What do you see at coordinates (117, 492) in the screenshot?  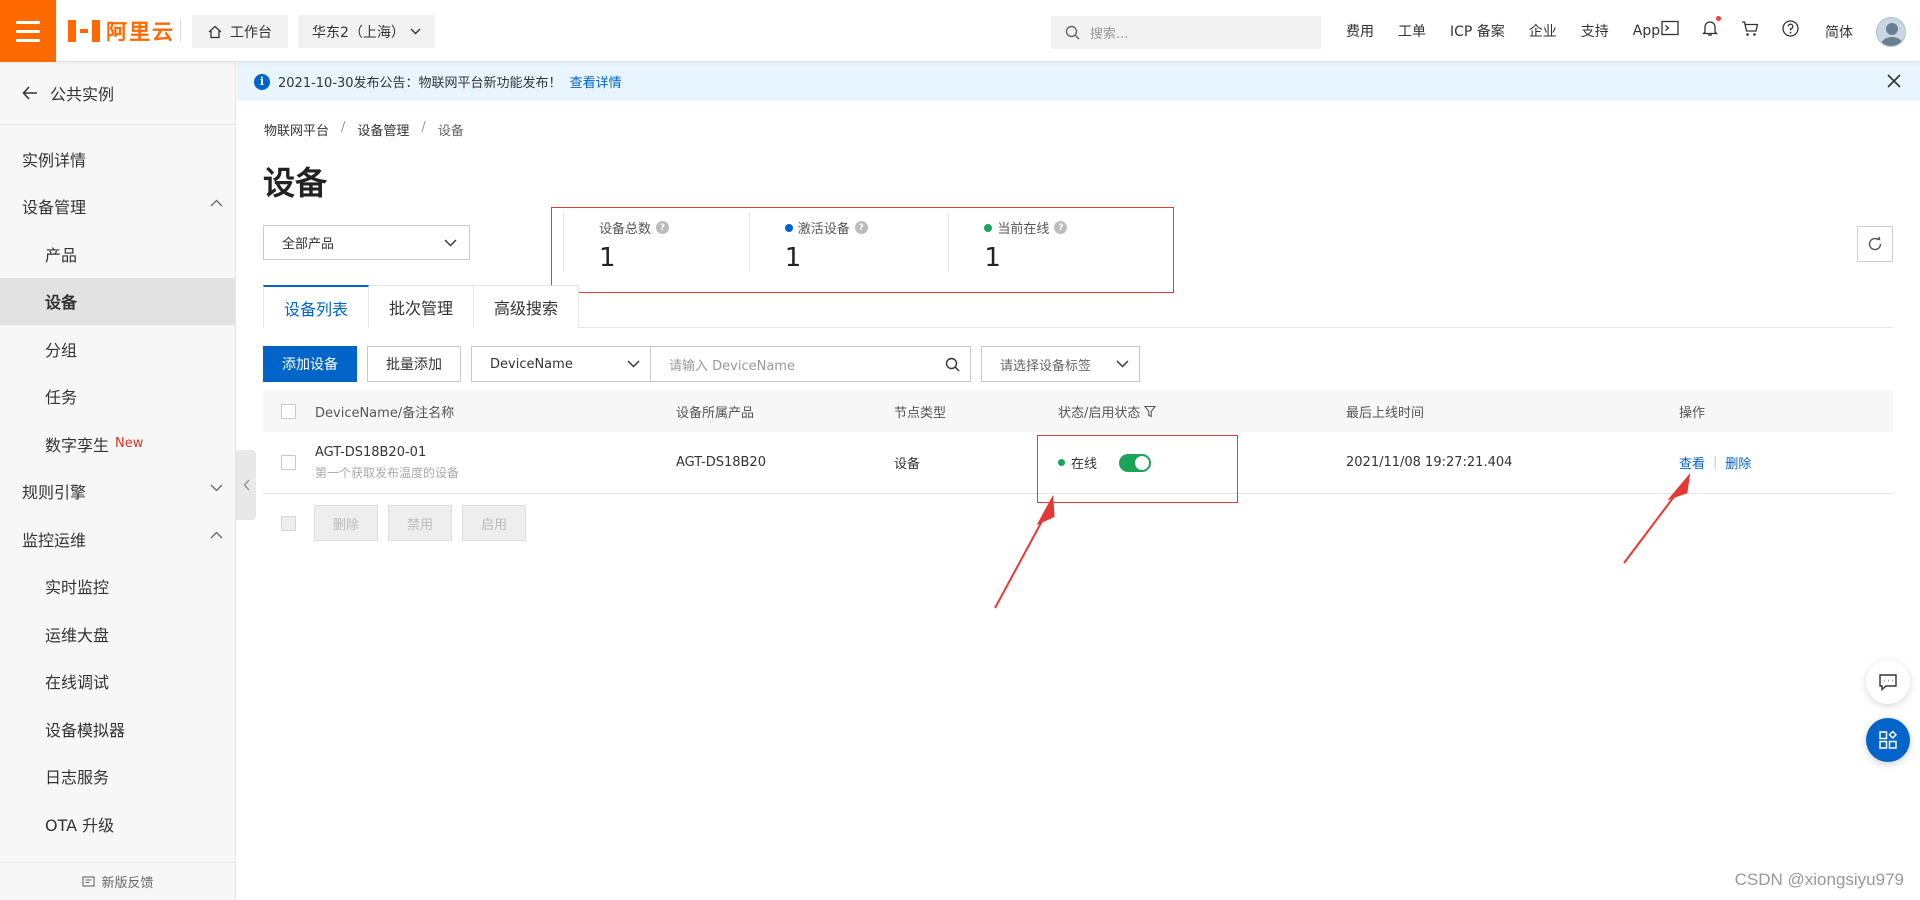 I see `sidebar-item-rule-engine: 规则引擎` at bounding box center [117, 492].